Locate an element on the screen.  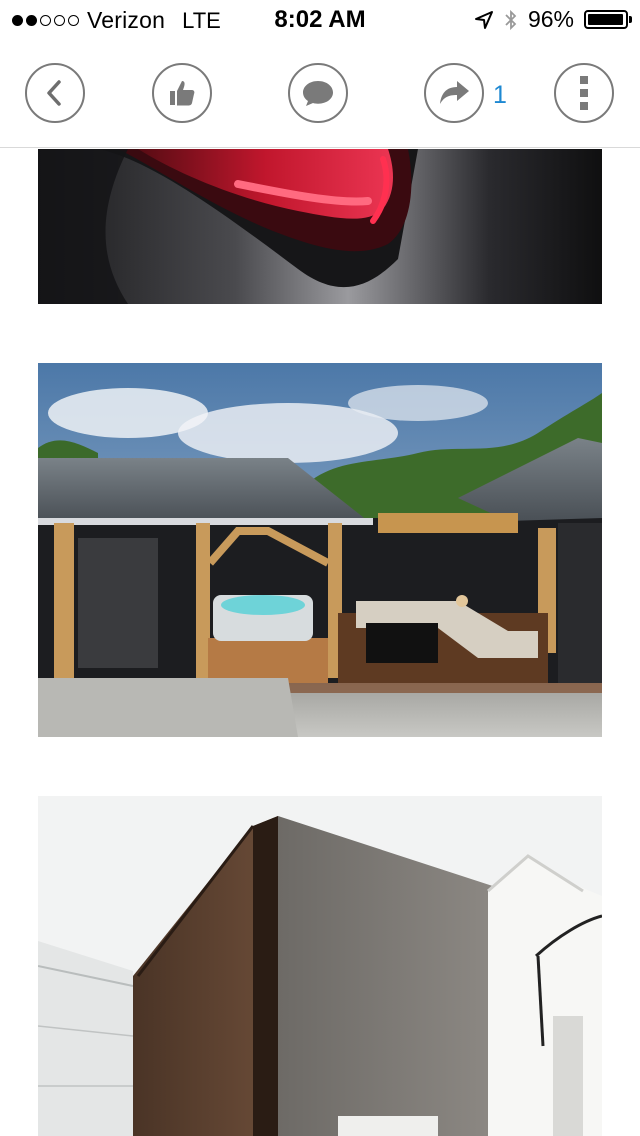
share-count: 1 is located at coordinates (500, 95).